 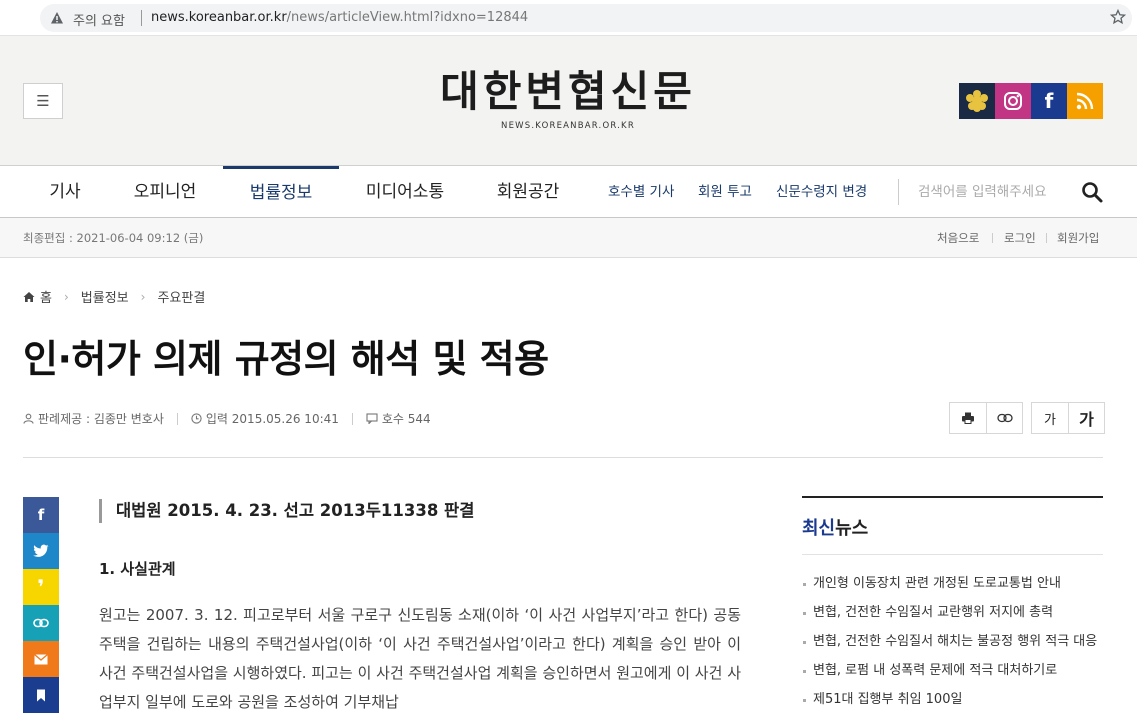 I want to click on rss-icon, so click(x=1085, y=101).